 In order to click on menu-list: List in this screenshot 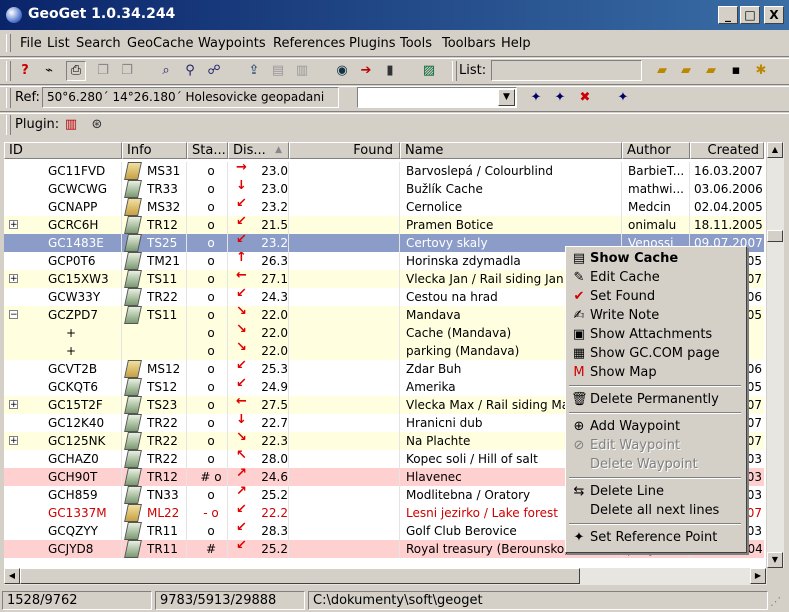, I will do `click(58, 43)`.